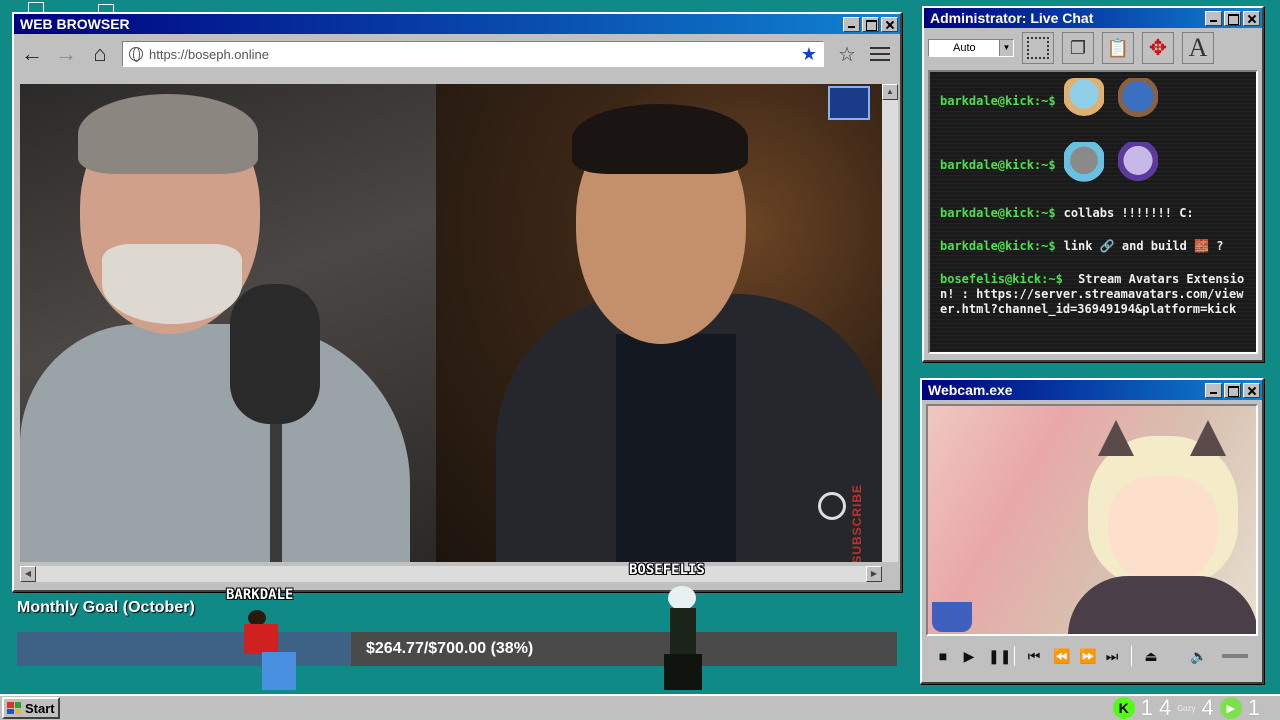 This screenshot has height=720, width=1280. Describe the element at coordinates (1087, 656) in the screenshot. I see `fast-forward-icon: ⏩` at that location.